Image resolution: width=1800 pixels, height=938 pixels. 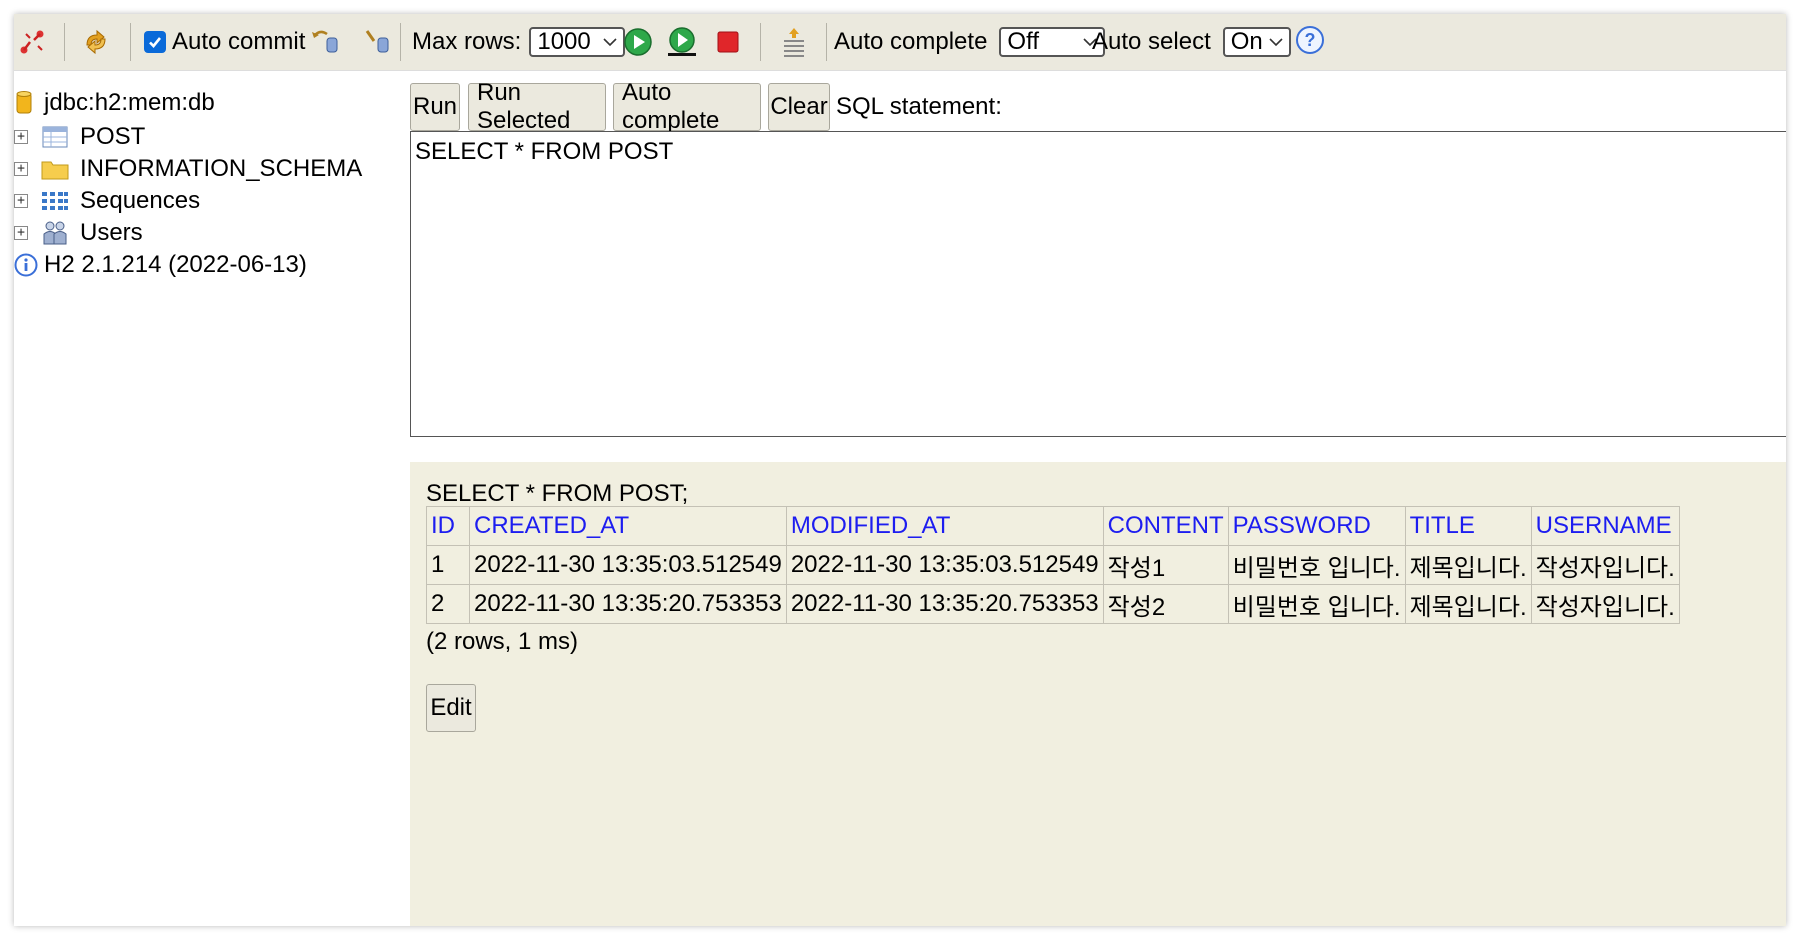 I want to click on tree-item-label: INFORMATION_SCHEMA, so click(x=221, y=168).